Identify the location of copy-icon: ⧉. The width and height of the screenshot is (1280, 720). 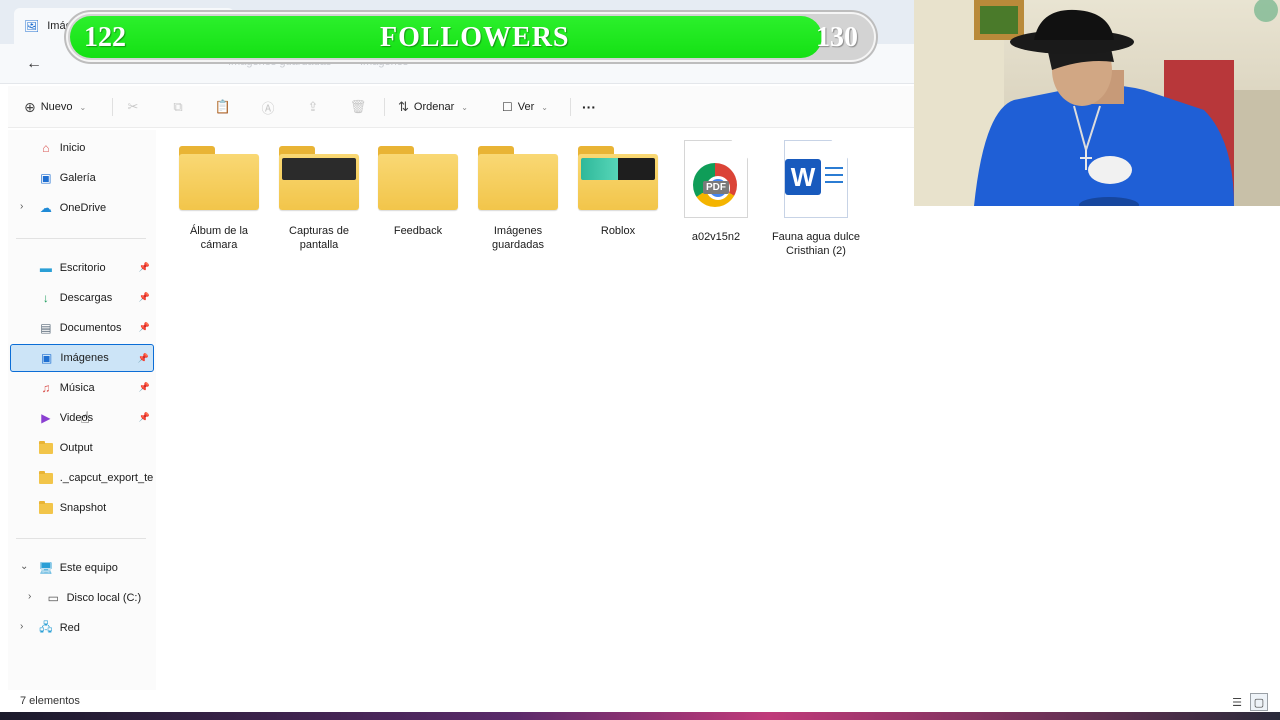
(178, 107).